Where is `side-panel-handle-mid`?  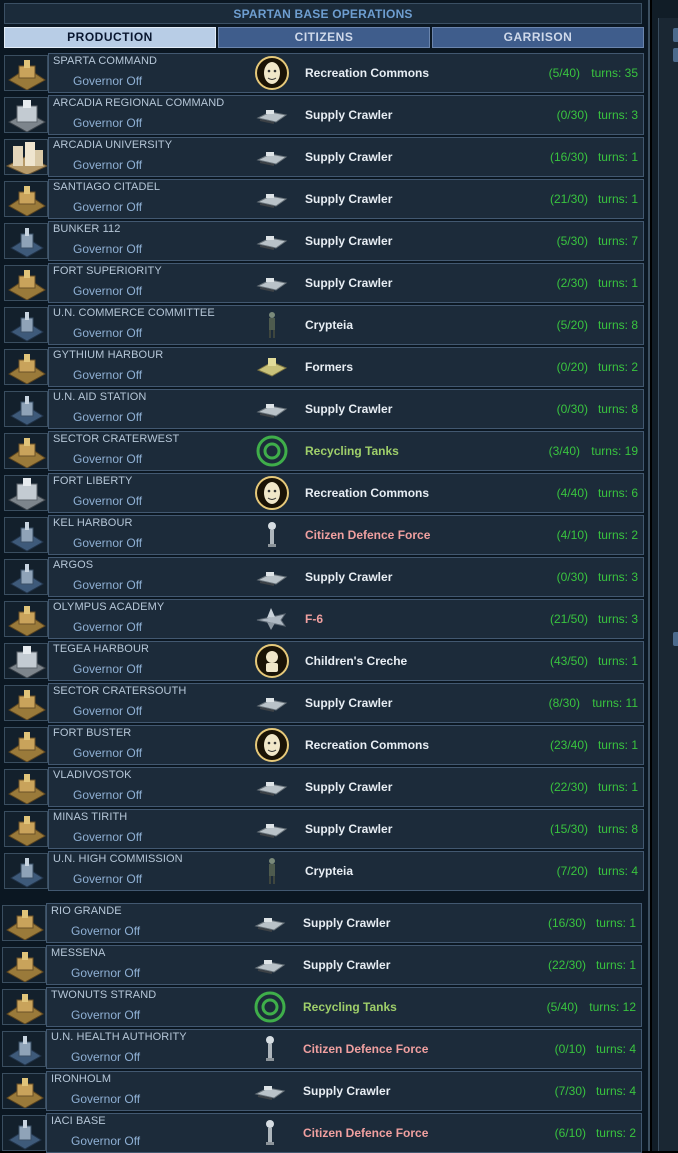 side-panel-handle-mid is located at coordinates (675, 639).